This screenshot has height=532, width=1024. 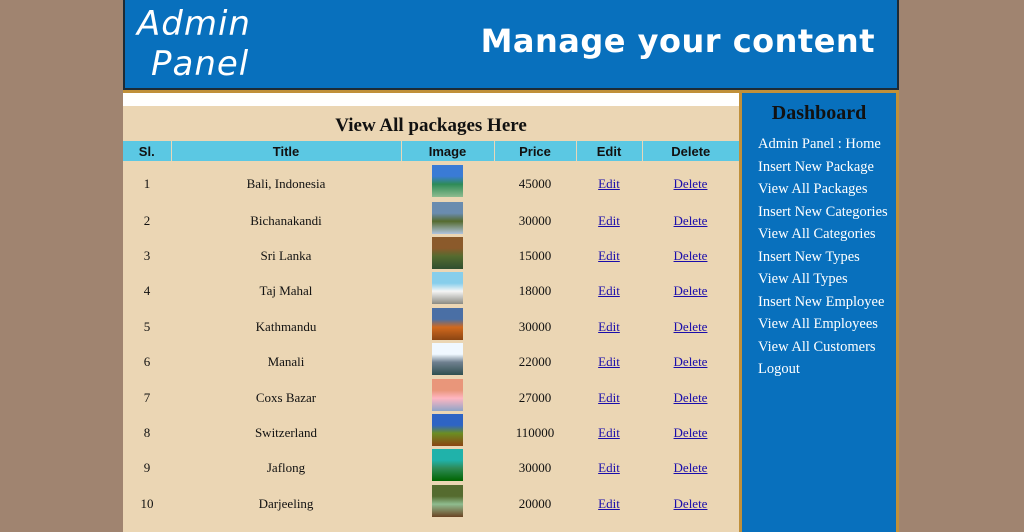 I want to click on table-row: 7 Coxs Bazar 27000 Edit Delete, so click(x=431, y=396).